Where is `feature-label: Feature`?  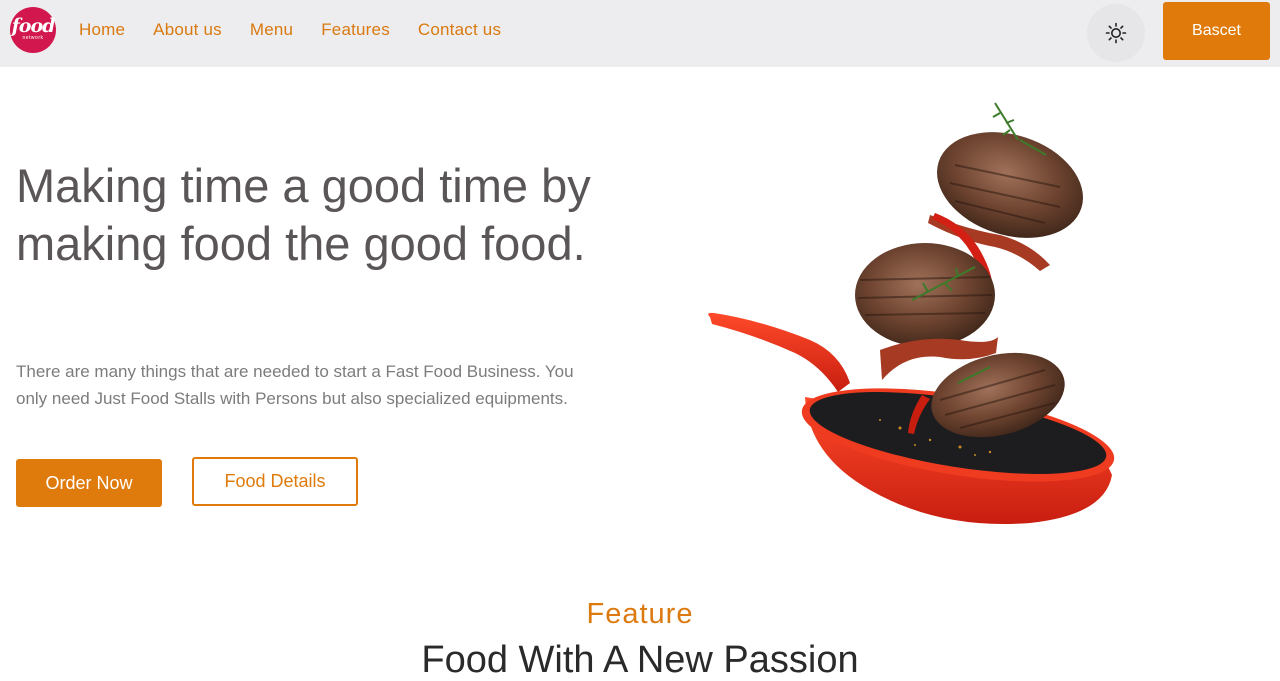 feature-label: Feature is located at coordinates (640, 614).